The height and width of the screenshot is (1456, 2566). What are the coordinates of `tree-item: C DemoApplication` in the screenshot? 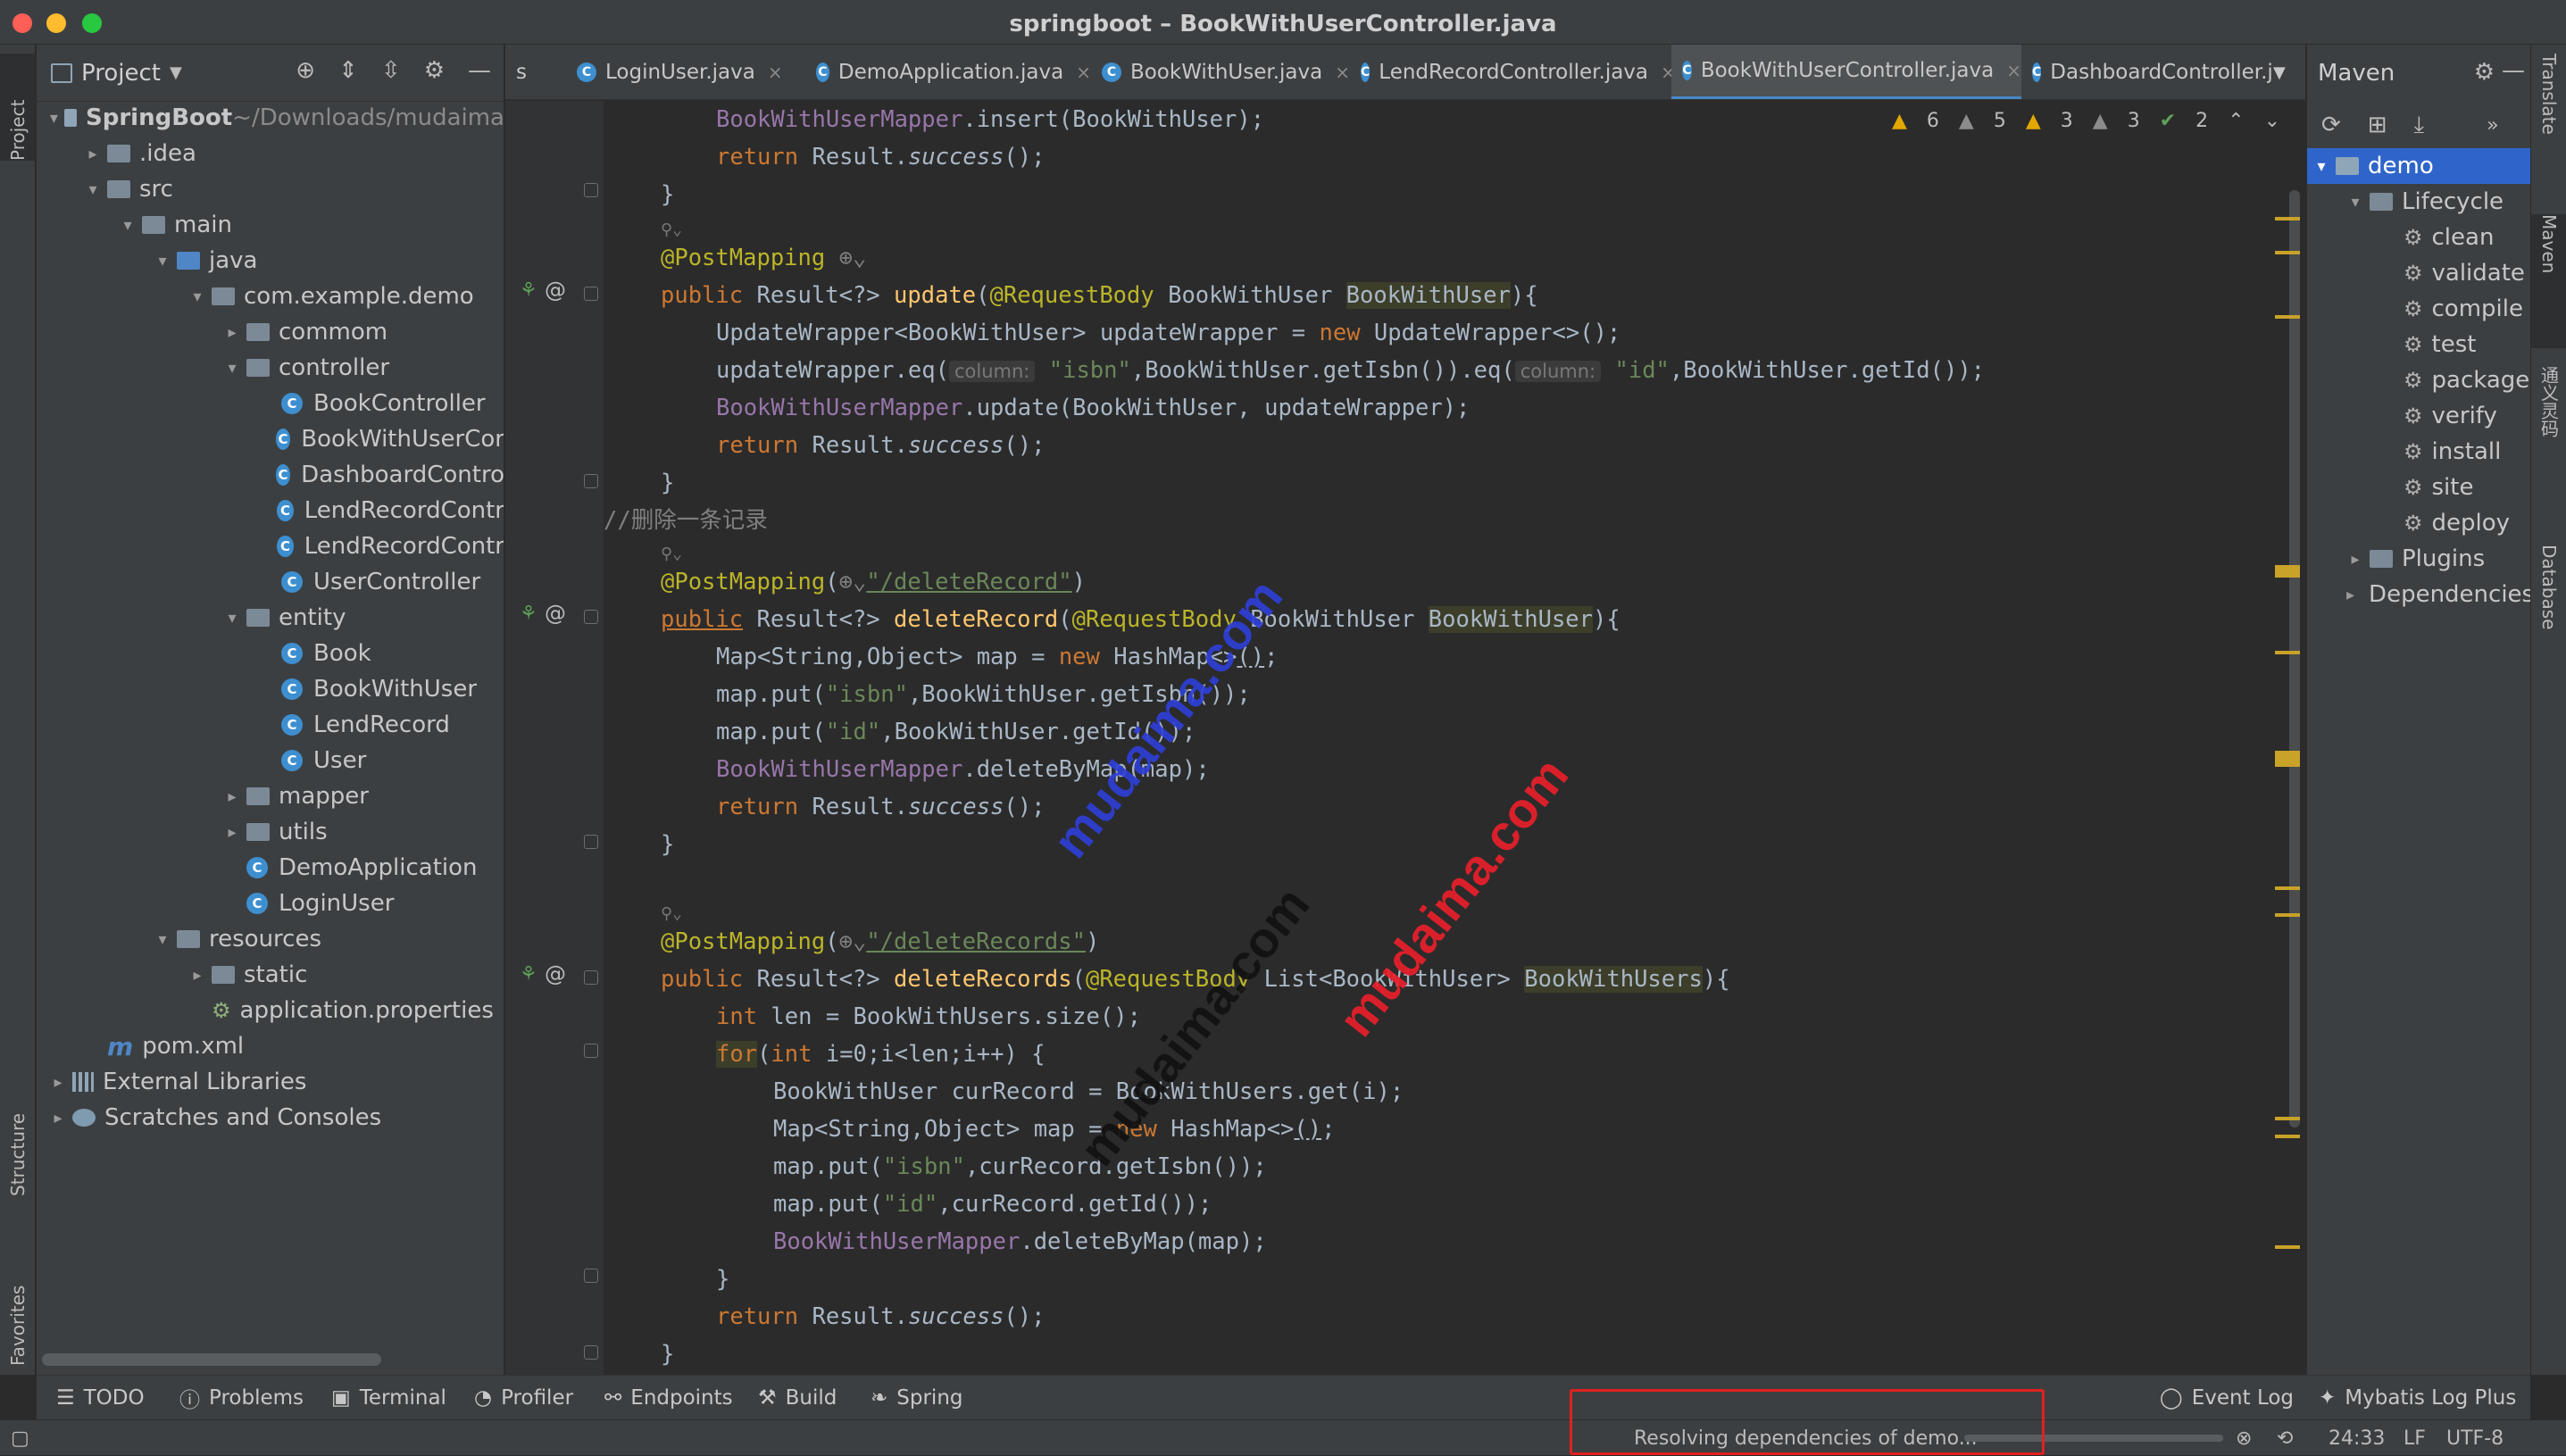 It's located at (270, 868).